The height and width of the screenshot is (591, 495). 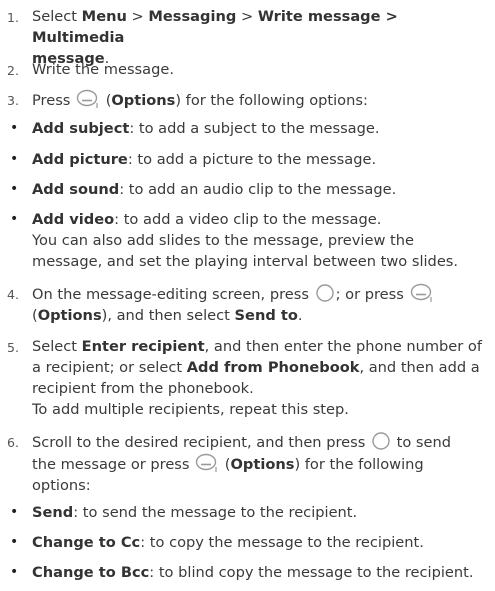 What do you see at coordinates (254, 128) in the screenshot?
I see `option-desc: : to add a subject to the message.` at bounding box center [254, 128].